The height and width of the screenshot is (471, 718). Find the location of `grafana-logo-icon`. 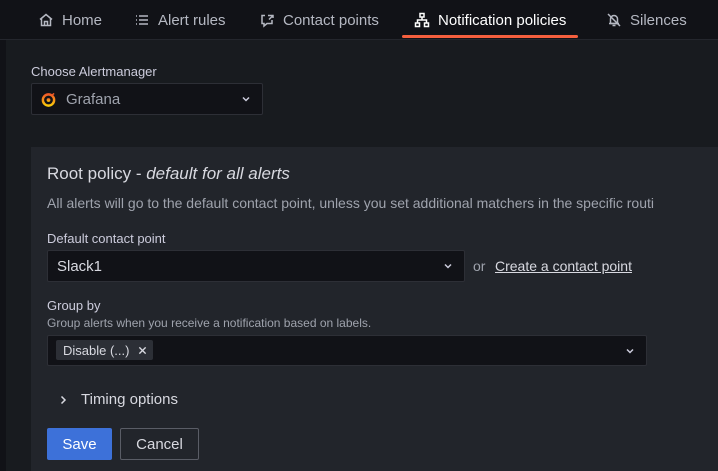

grafana-logo-icon is located at coordinates (48, 99).